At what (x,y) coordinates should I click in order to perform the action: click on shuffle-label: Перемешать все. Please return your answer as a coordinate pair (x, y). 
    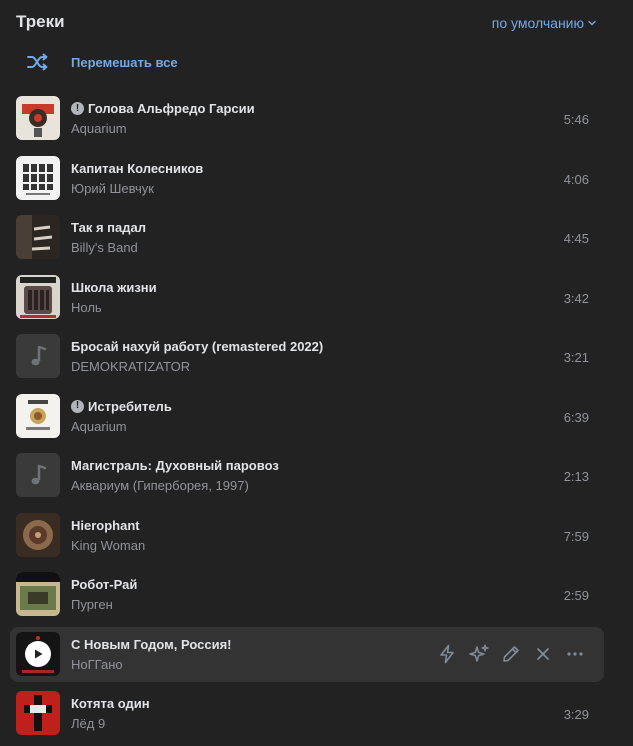
    Looking at the image, I should click on (124, 62).